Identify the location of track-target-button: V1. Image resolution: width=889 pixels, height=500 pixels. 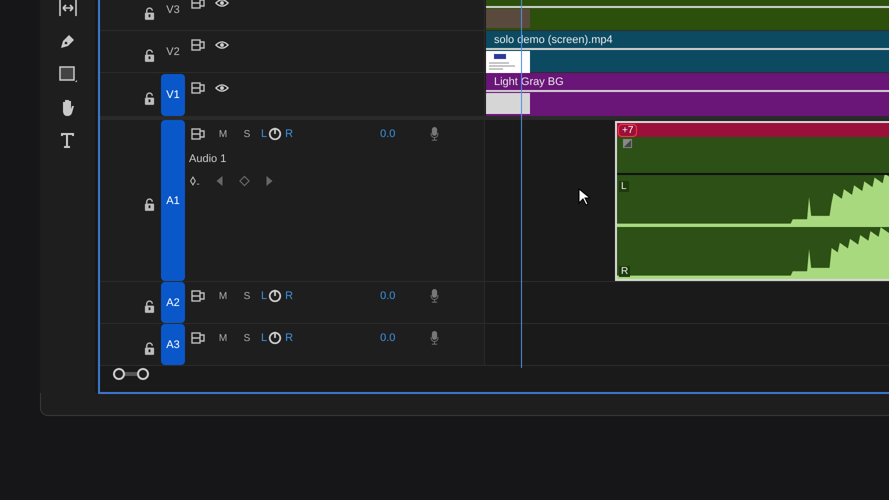
(173, 95).